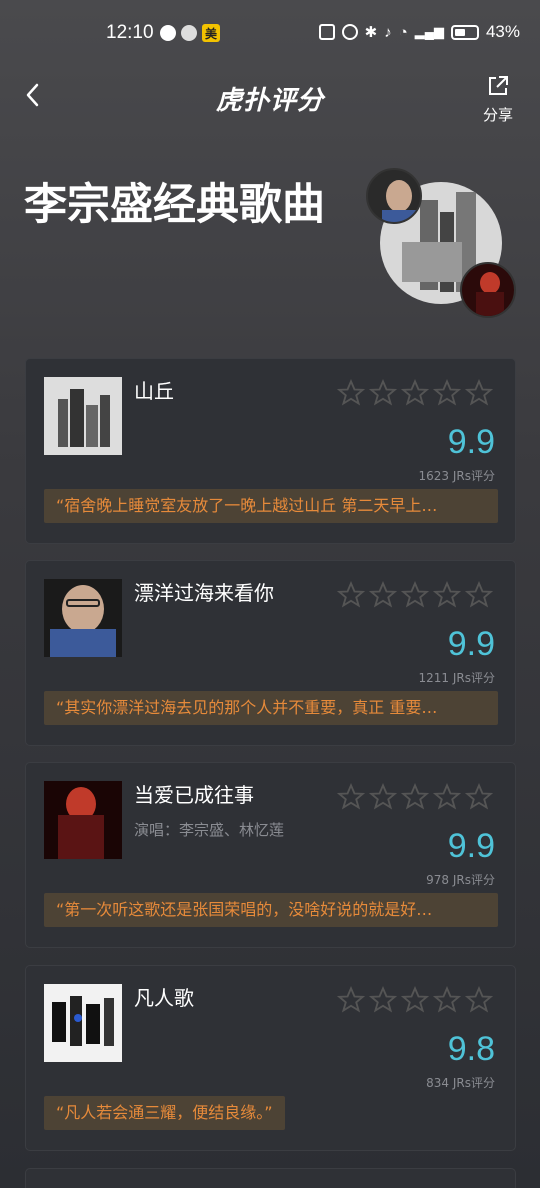 The width and height of the screenshot is (540, 1188). Describe the element at coordinates (194, 795) in the screenshot. I see `song-title: 当爱已成往事` at that location.